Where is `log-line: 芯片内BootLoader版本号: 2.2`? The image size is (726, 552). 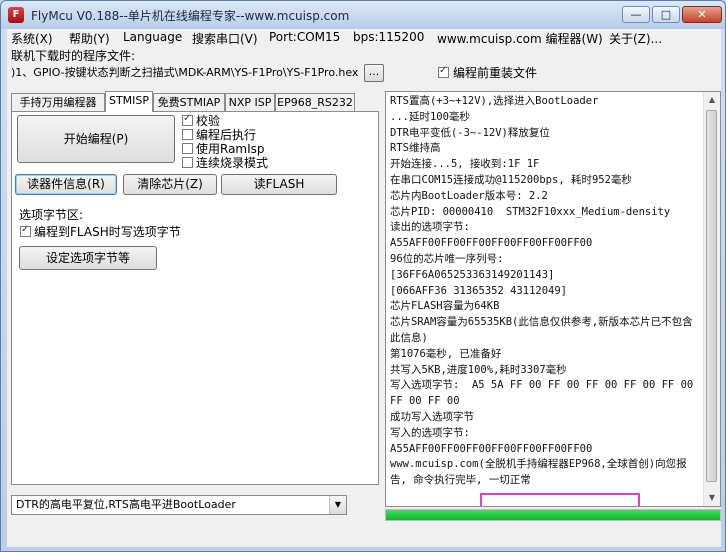 log-line: 芯片内BootLoader版本号: 2.2 is located at coordinates (469, 195).